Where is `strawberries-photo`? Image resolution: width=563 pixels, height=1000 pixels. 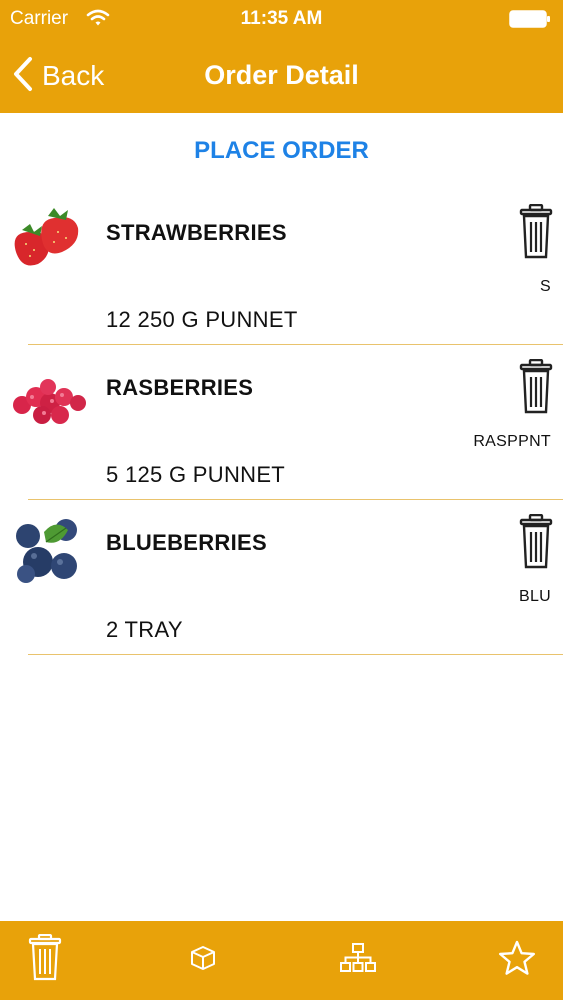 strawberries-photo is located at coordinates (48, 242).